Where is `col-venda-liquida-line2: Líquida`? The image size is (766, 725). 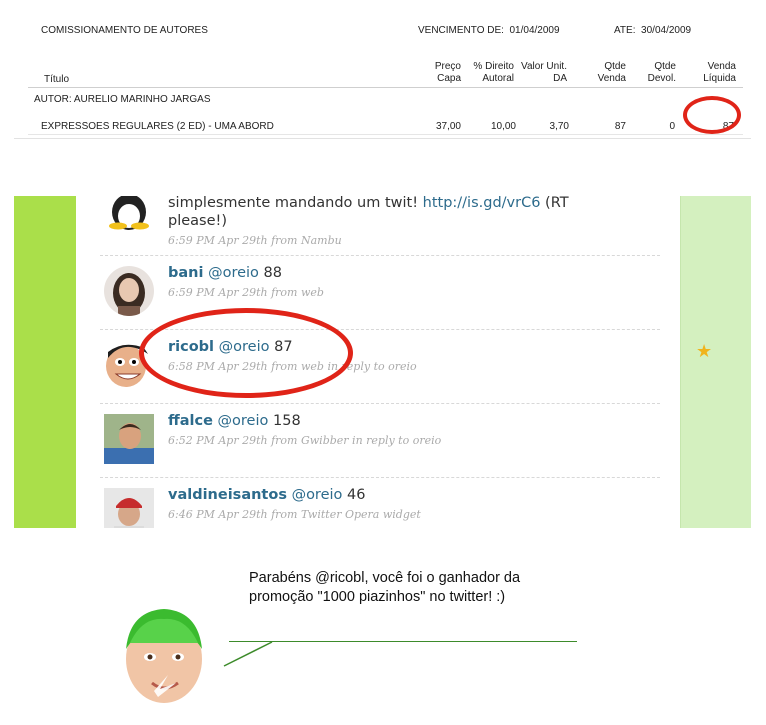 col-venda-liquida-line2: Líquida is located at coordinates (719, 78).